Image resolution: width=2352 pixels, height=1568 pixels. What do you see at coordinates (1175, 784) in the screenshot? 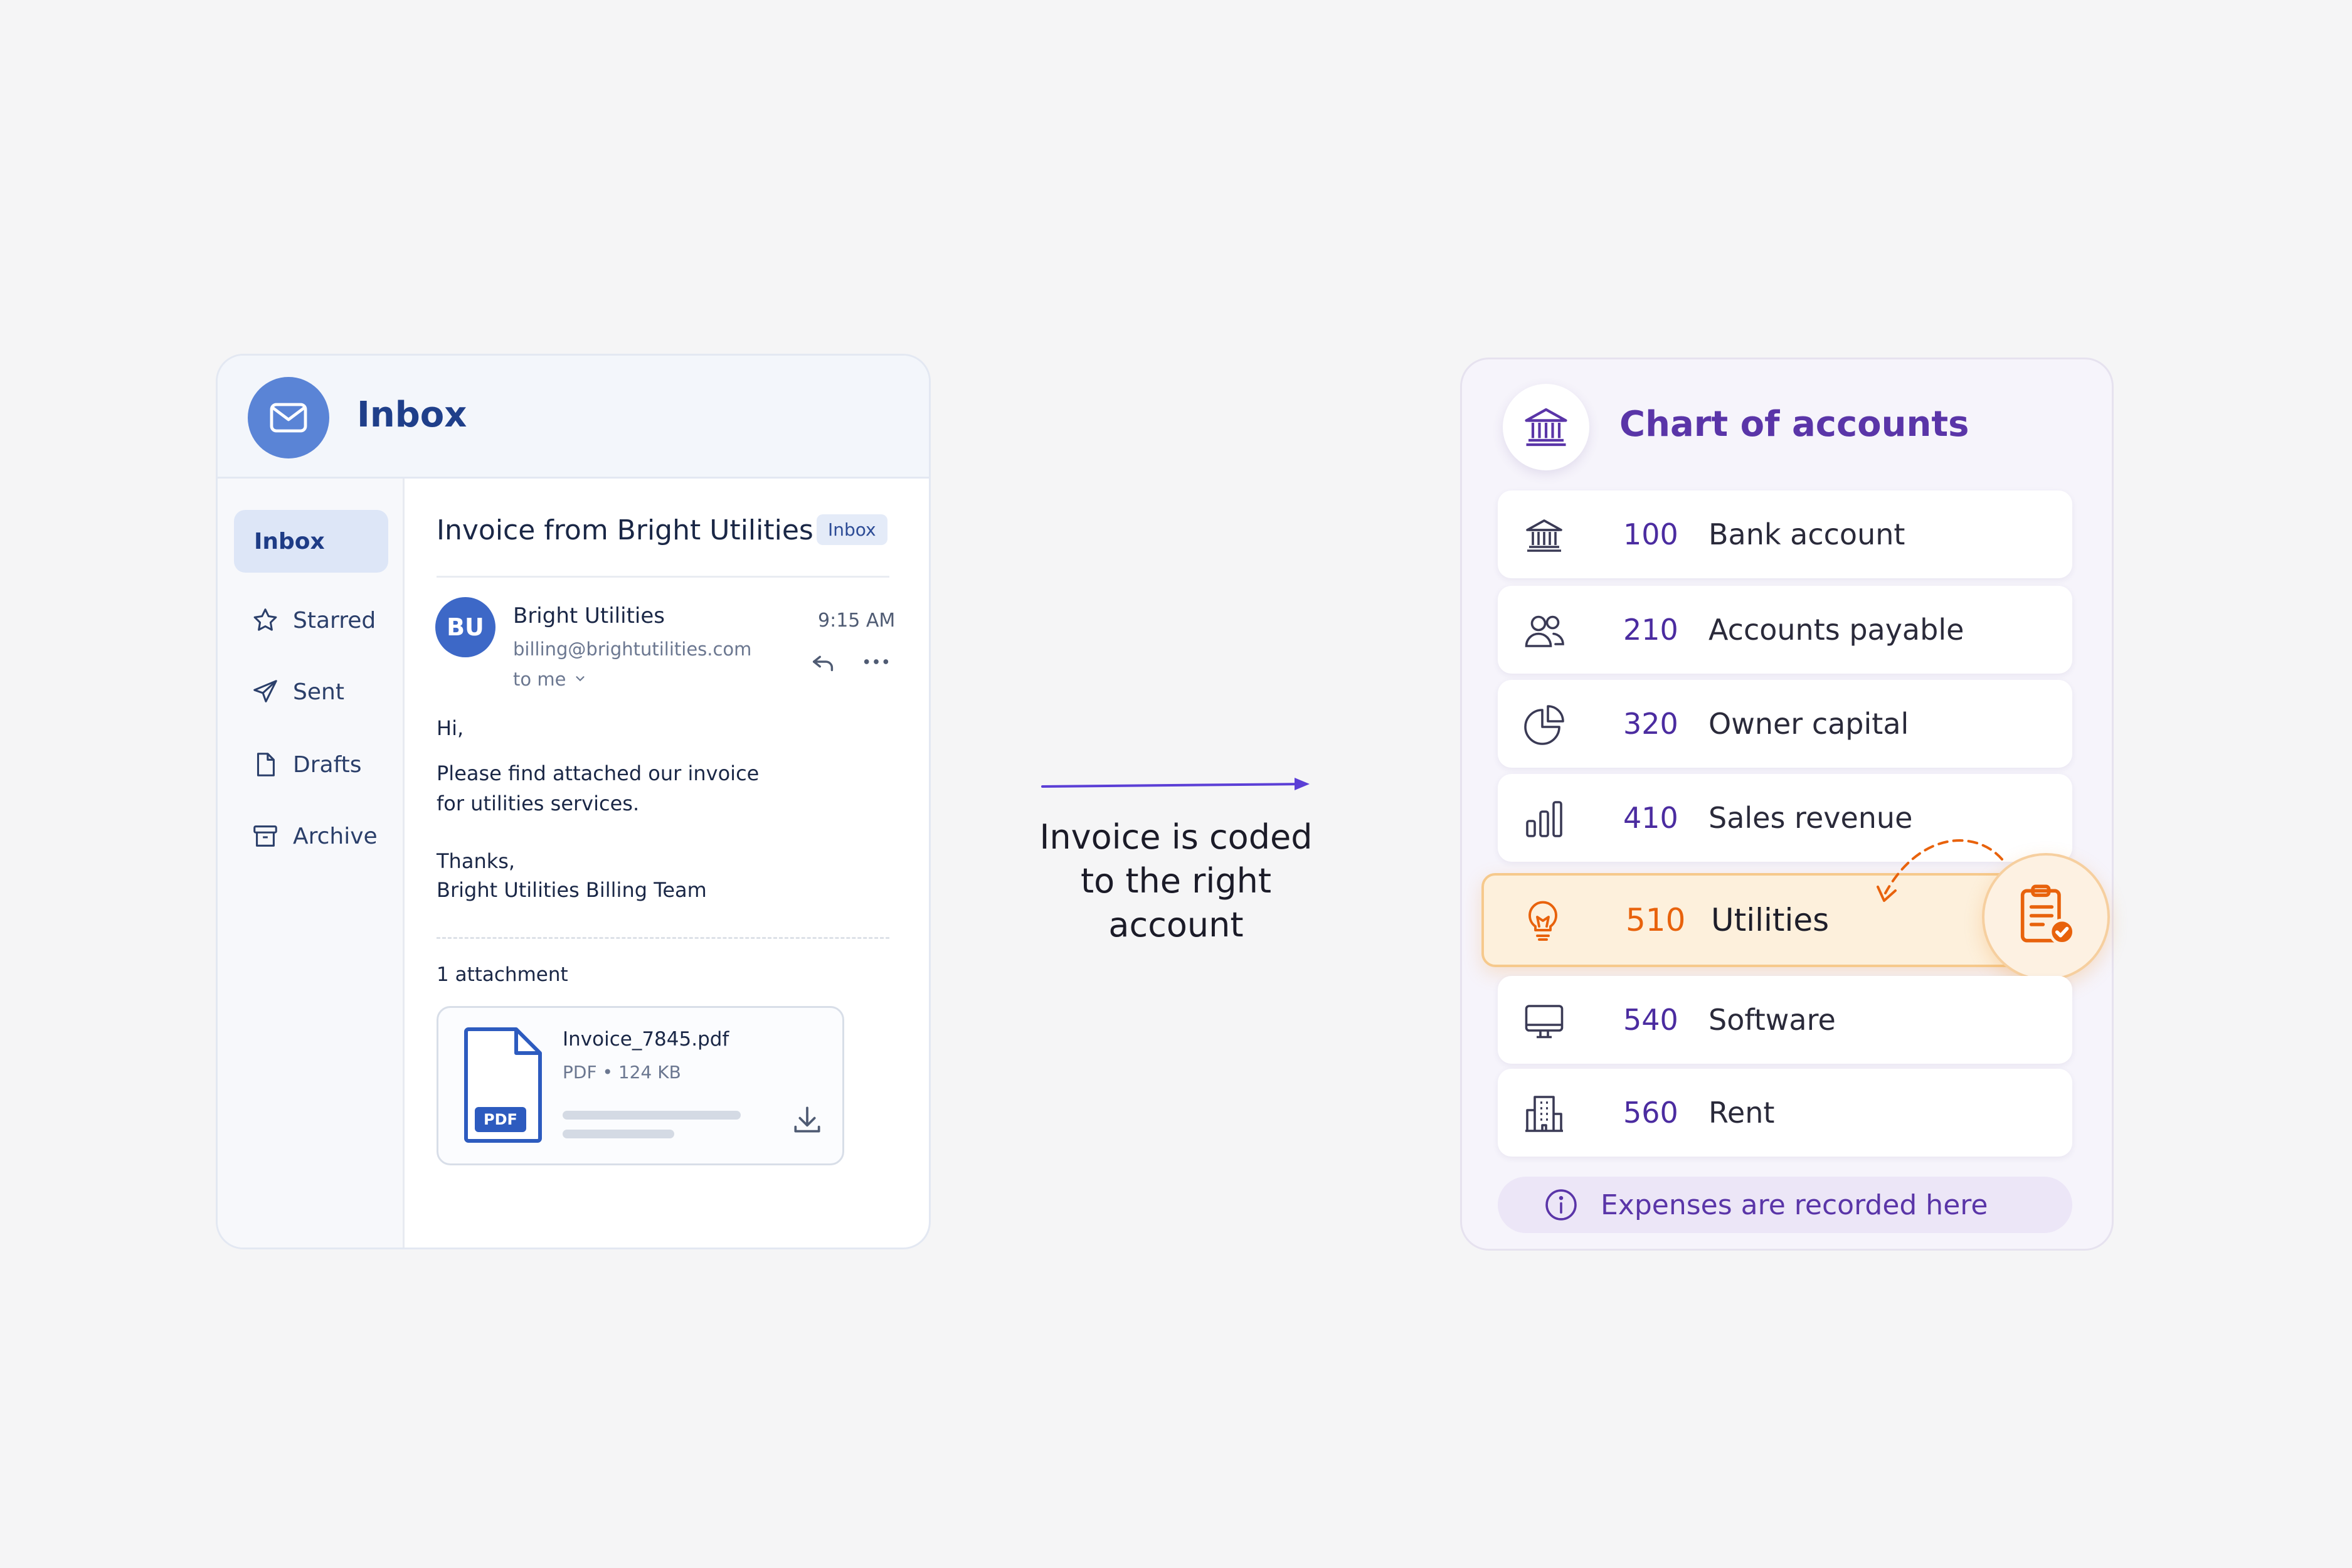
I see `flow-arrow` at bounding box center [1175, 784].